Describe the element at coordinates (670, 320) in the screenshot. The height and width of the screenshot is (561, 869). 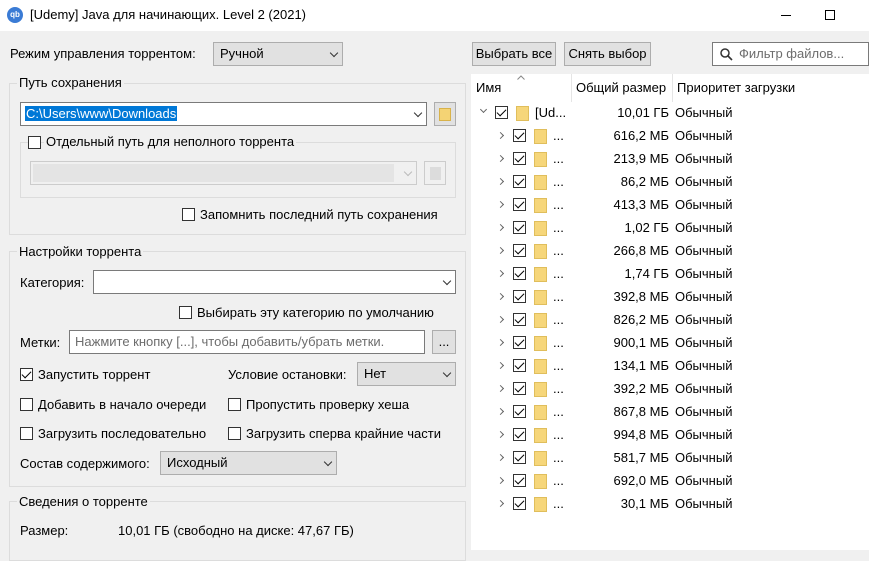
I see `tree-row: ... 826,2 МБ Обычный` at that location.